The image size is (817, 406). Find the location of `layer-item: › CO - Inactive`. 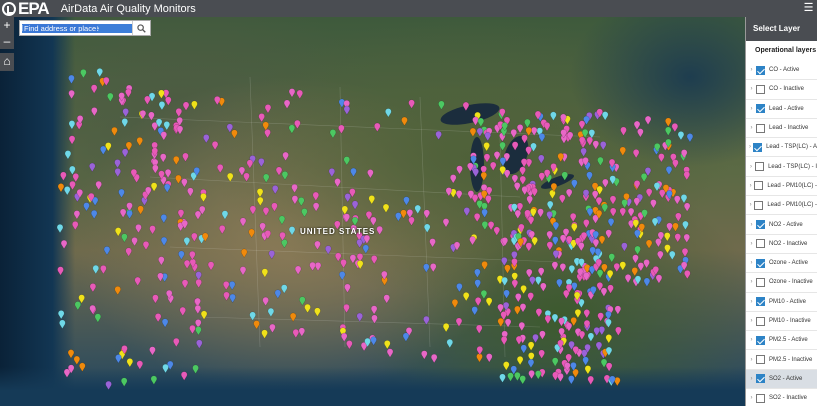

layer-item: › CO - Inactive is located at coordinates (781, 90).